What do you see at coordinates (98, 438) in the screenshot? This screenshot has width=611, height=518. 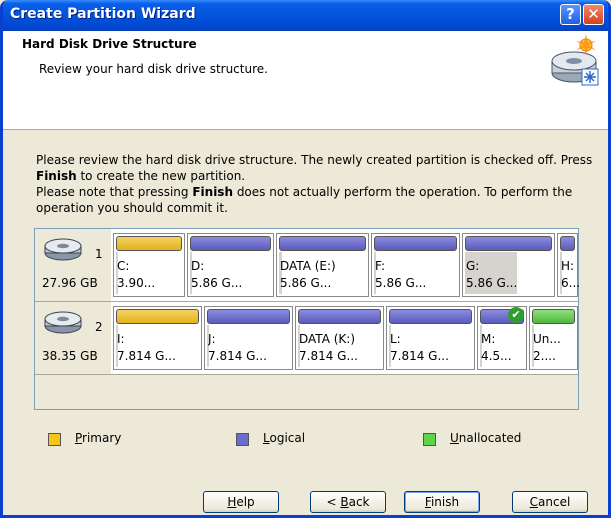 I see `legend-label: Primary` at bounding box center [98, 438].